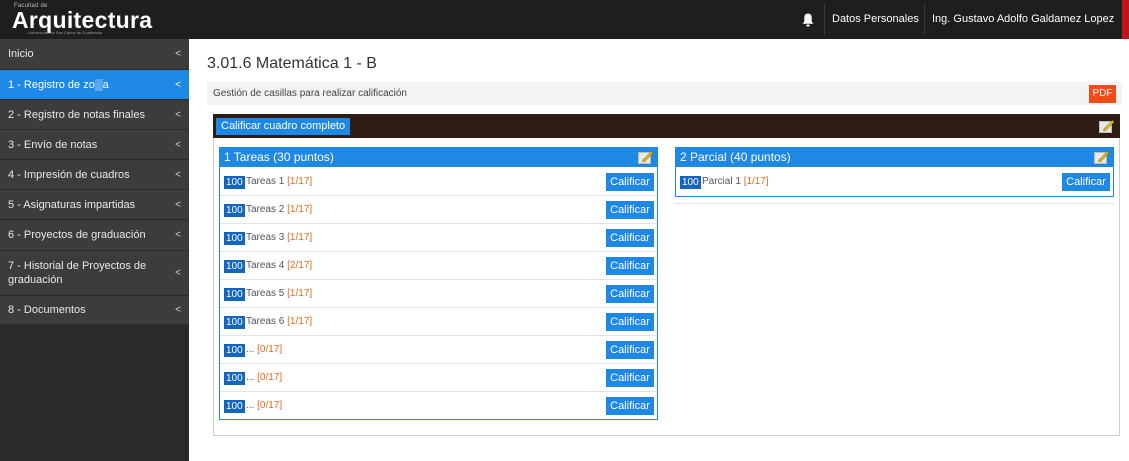 The image size is (1129, 461). What do you see at coordinates (283, 126) in the screenshot?
I see `calificar-cuadro-completo-button: Calificar cuadro completo` at bounding box center [283, 126].